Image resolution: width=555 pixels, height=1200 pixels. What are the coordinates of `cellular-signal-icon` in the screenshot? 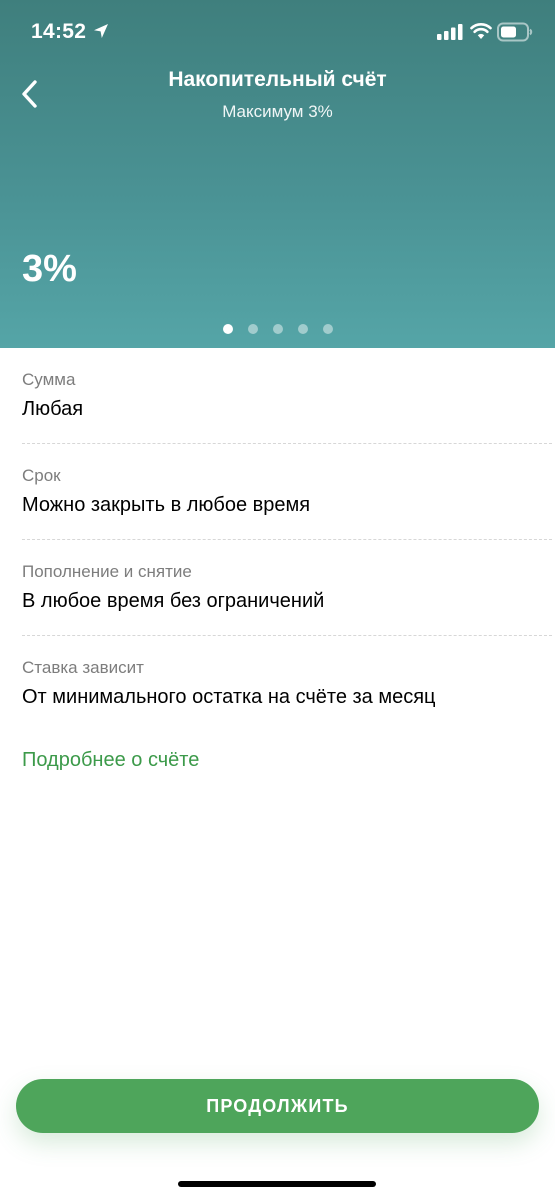 It's located at (450, 32).